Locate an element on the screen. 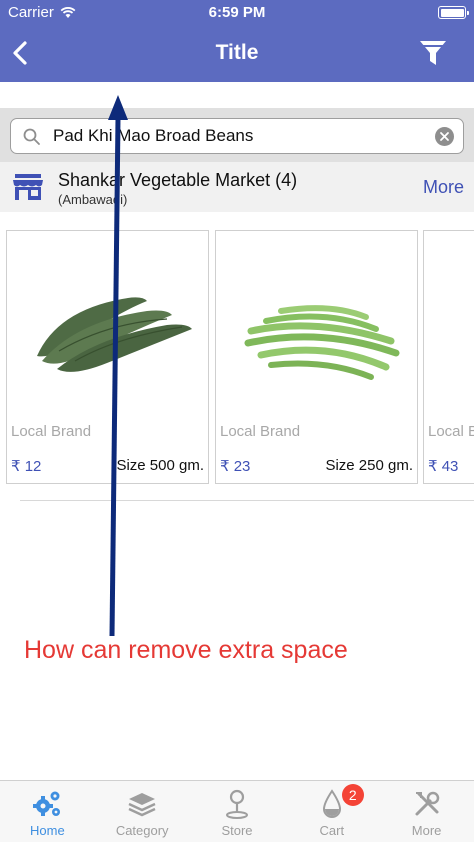 The image size is (474, 842). product-card: Local Brand ₹ 23 Size 250 gm. is located at coordinates (316, 357).